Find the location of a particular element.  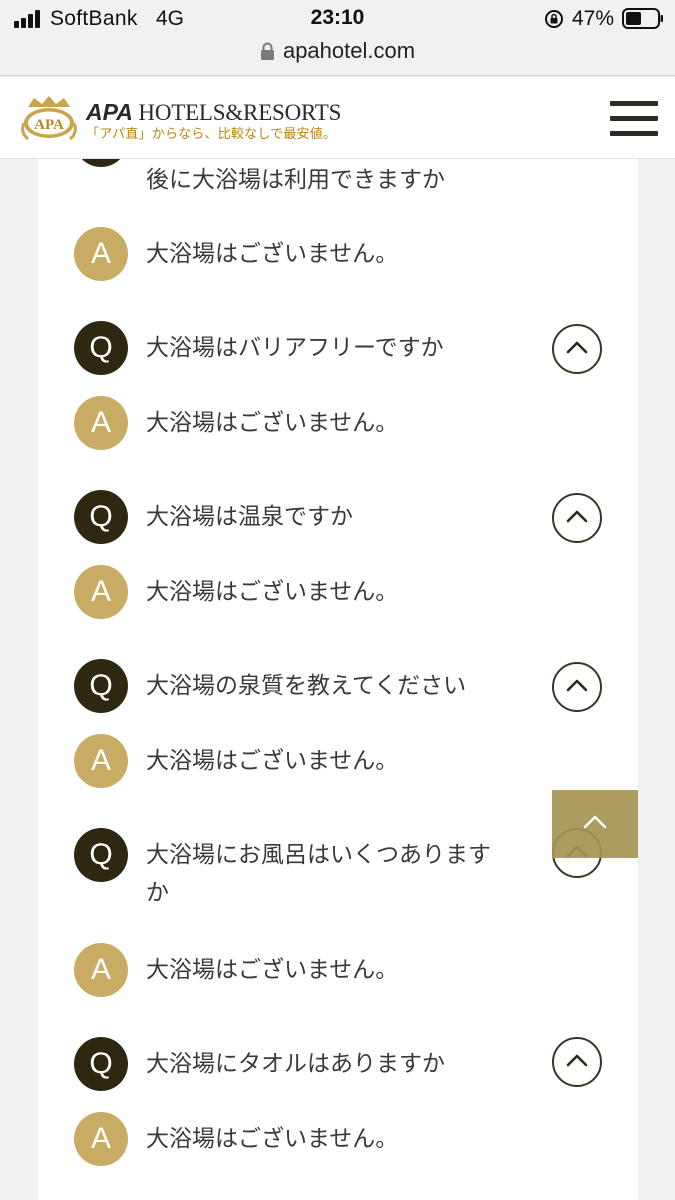

chevron-up-icon is located at coordinates (595, 822).